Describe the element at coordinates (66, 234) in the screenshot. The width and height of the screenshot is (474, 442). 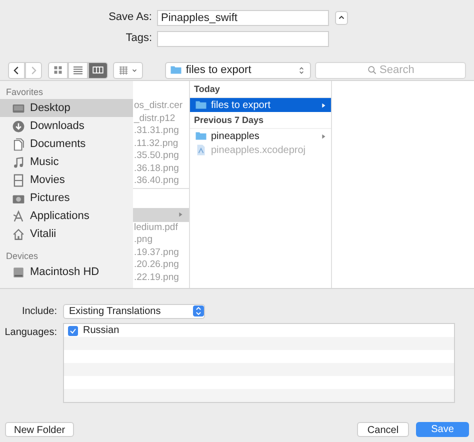
I see `sidebar-item: Vitalii` at that location.